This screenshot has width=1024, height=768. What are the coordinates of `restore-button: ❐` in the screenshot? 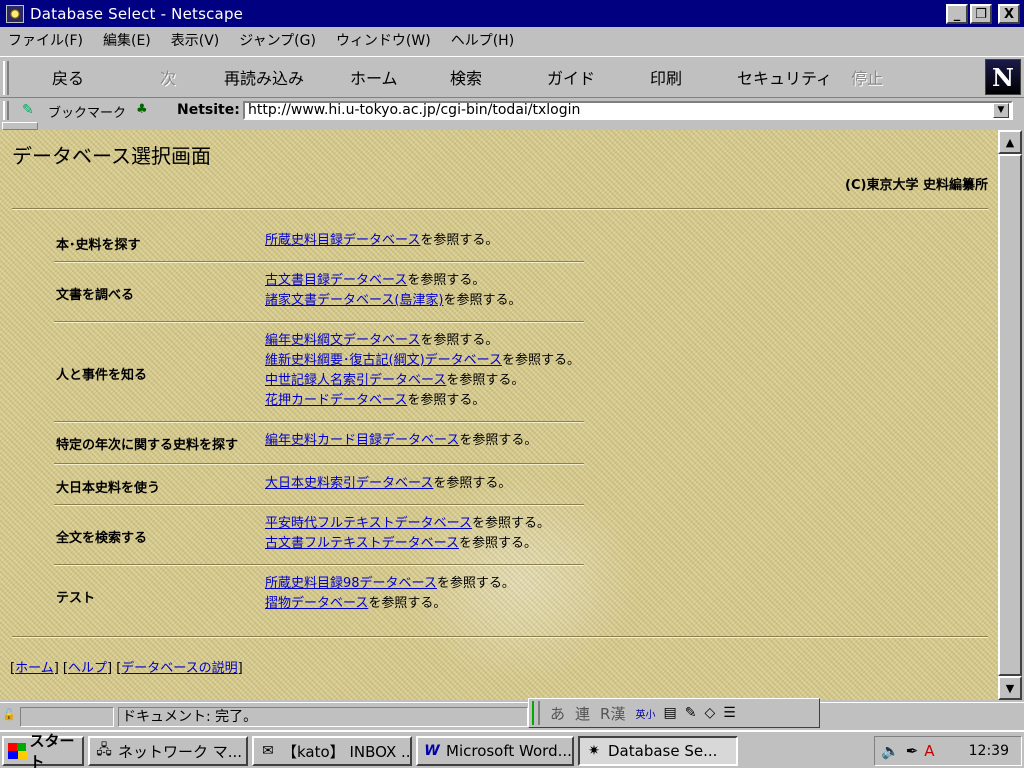 It's located at (981, 14).